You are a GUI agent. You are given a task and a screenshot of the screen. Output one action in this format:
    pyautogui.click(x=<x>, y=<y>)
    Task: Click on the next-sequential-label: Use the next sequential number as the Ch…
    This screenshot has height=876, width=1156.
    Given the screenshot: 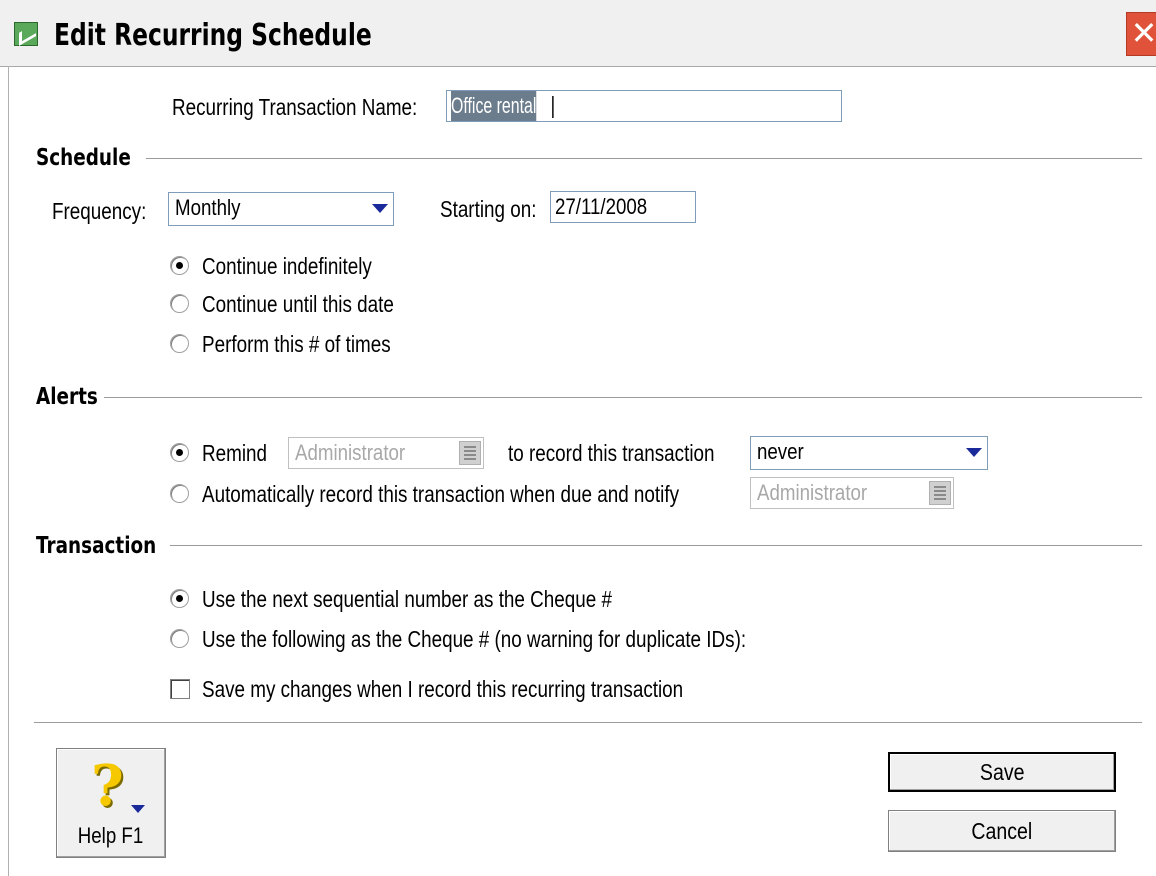 What is the action you would take?
    pyautogui.click(x=407, y=599)
    